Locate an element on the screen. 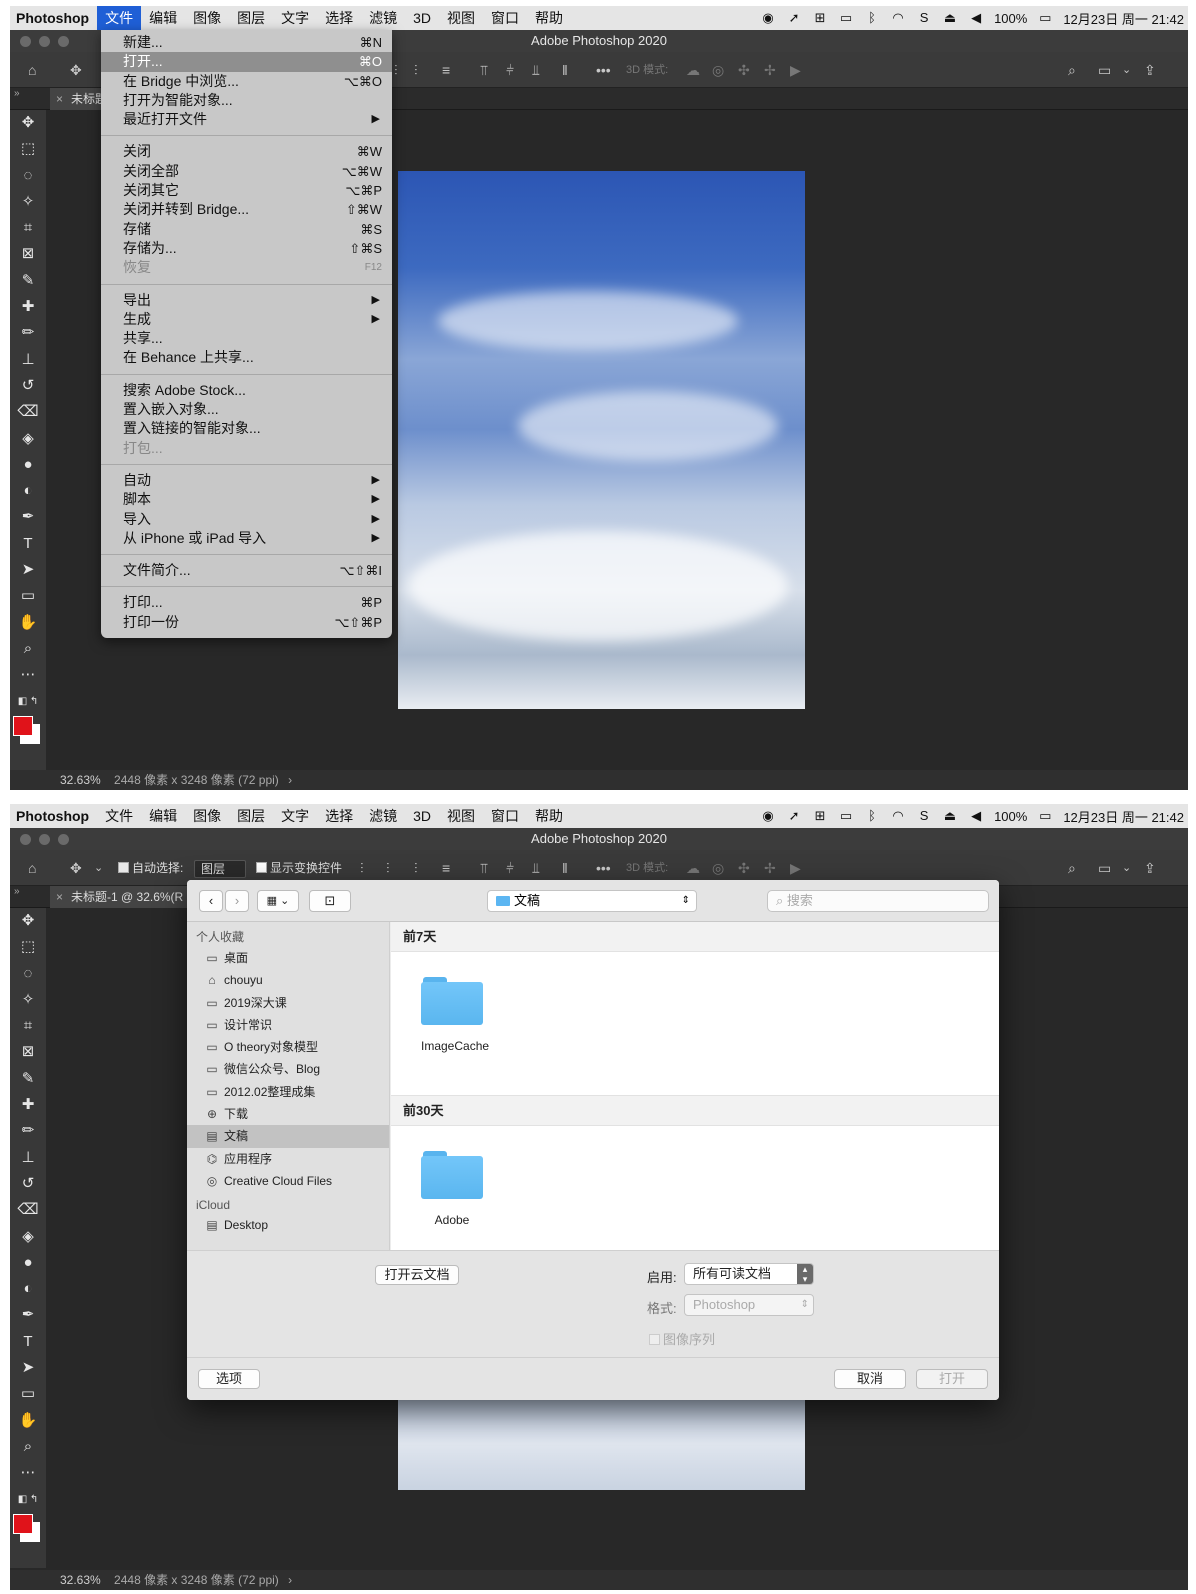 This screenshot has height=1594, width=1196. lasso-tool-icon: ◌ is located at coordinates (28, 974).